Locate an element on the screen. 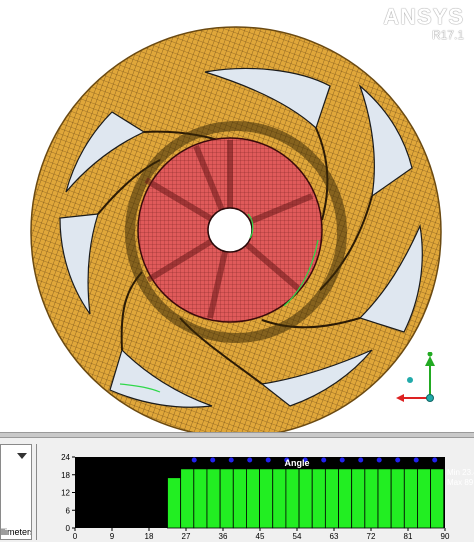  brand-name: ANSYS is located at coordinates (423, 16).